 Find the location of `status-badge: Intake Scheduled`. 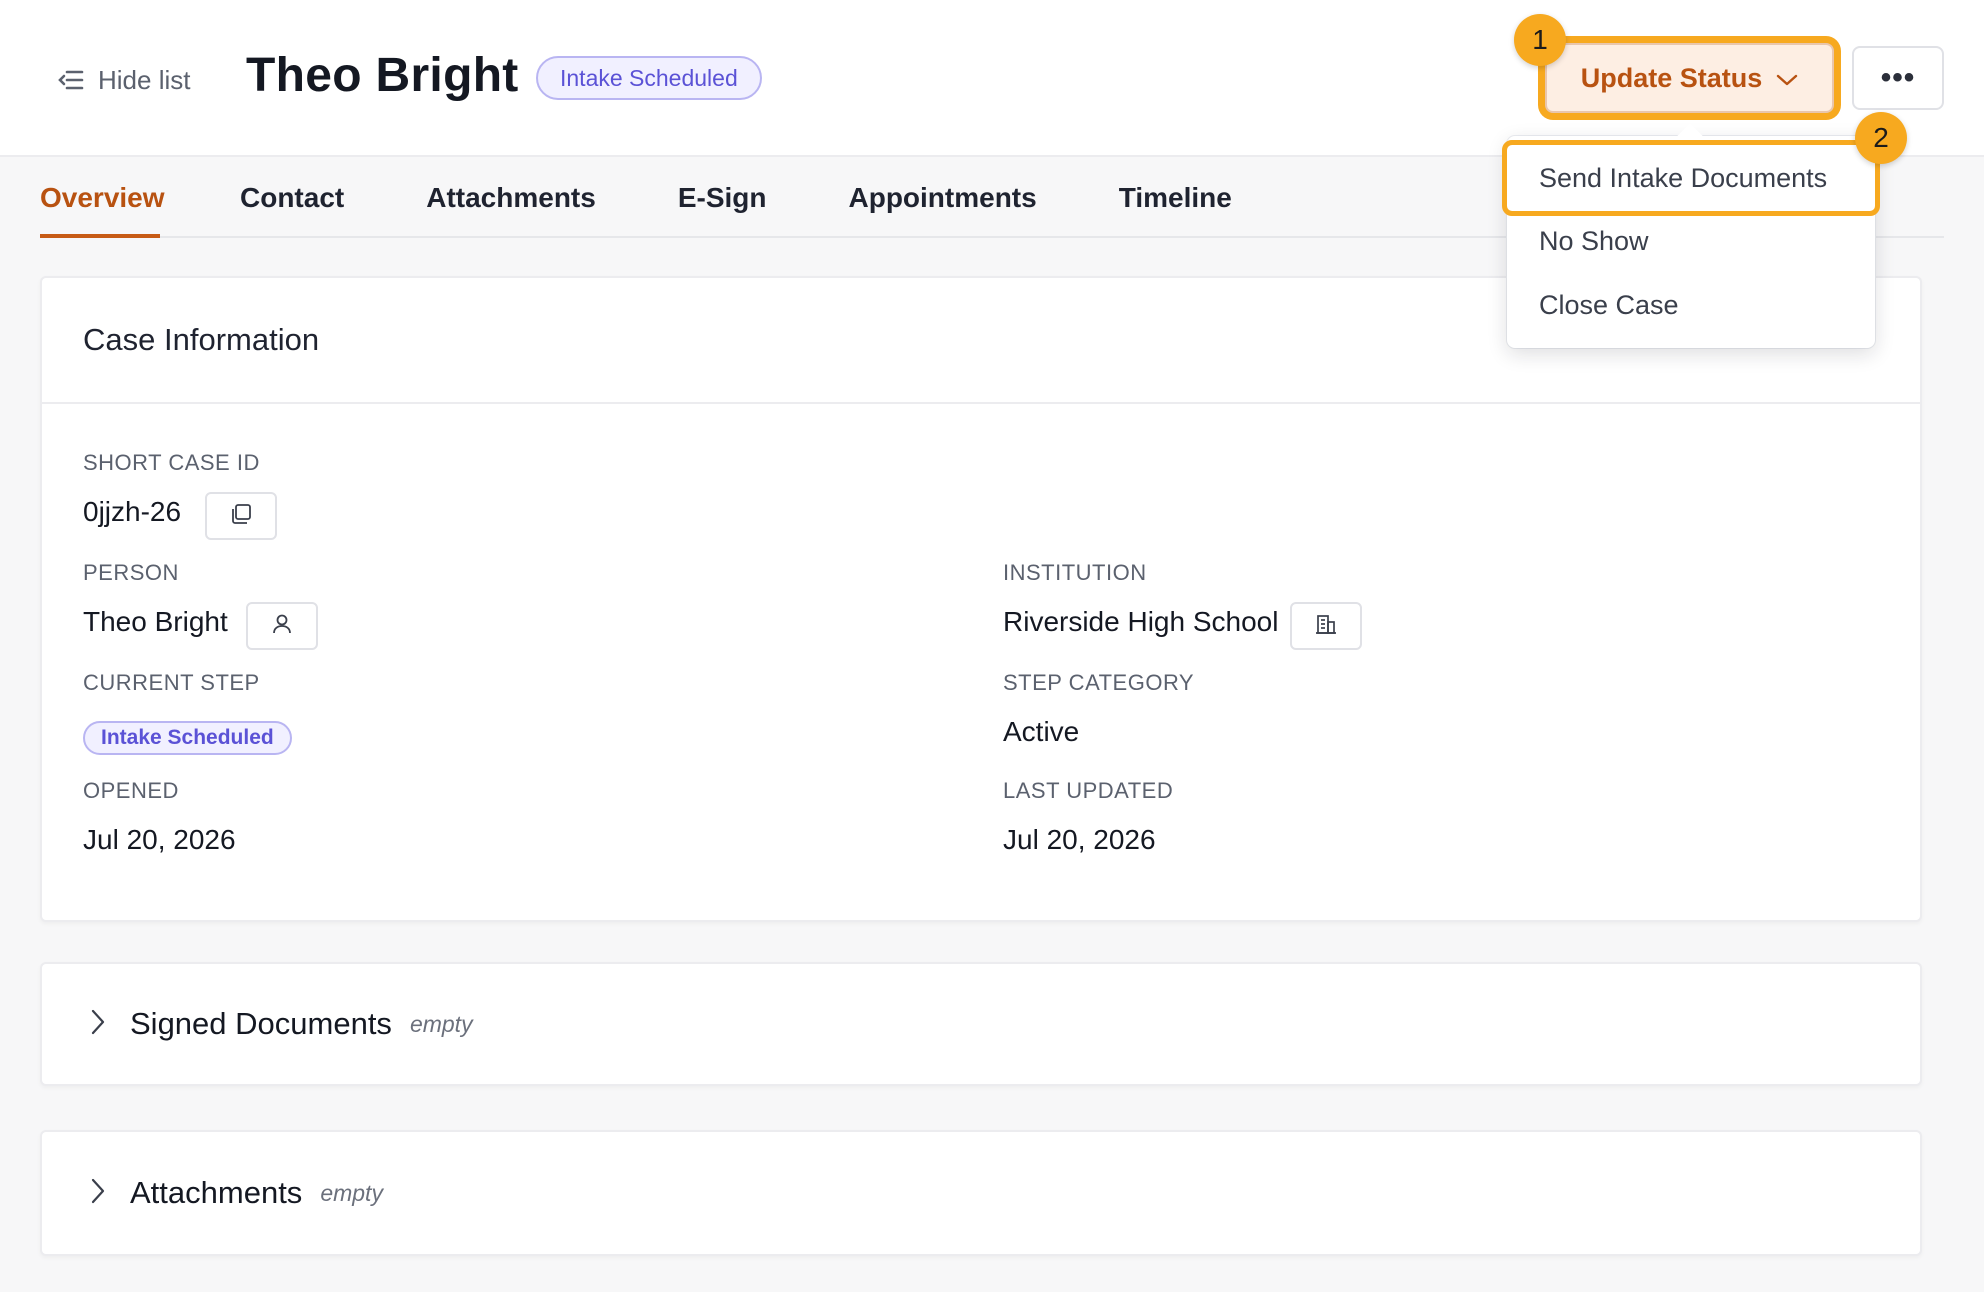

status-badge: Intake Scheduled is located at coordinates (649, 78).